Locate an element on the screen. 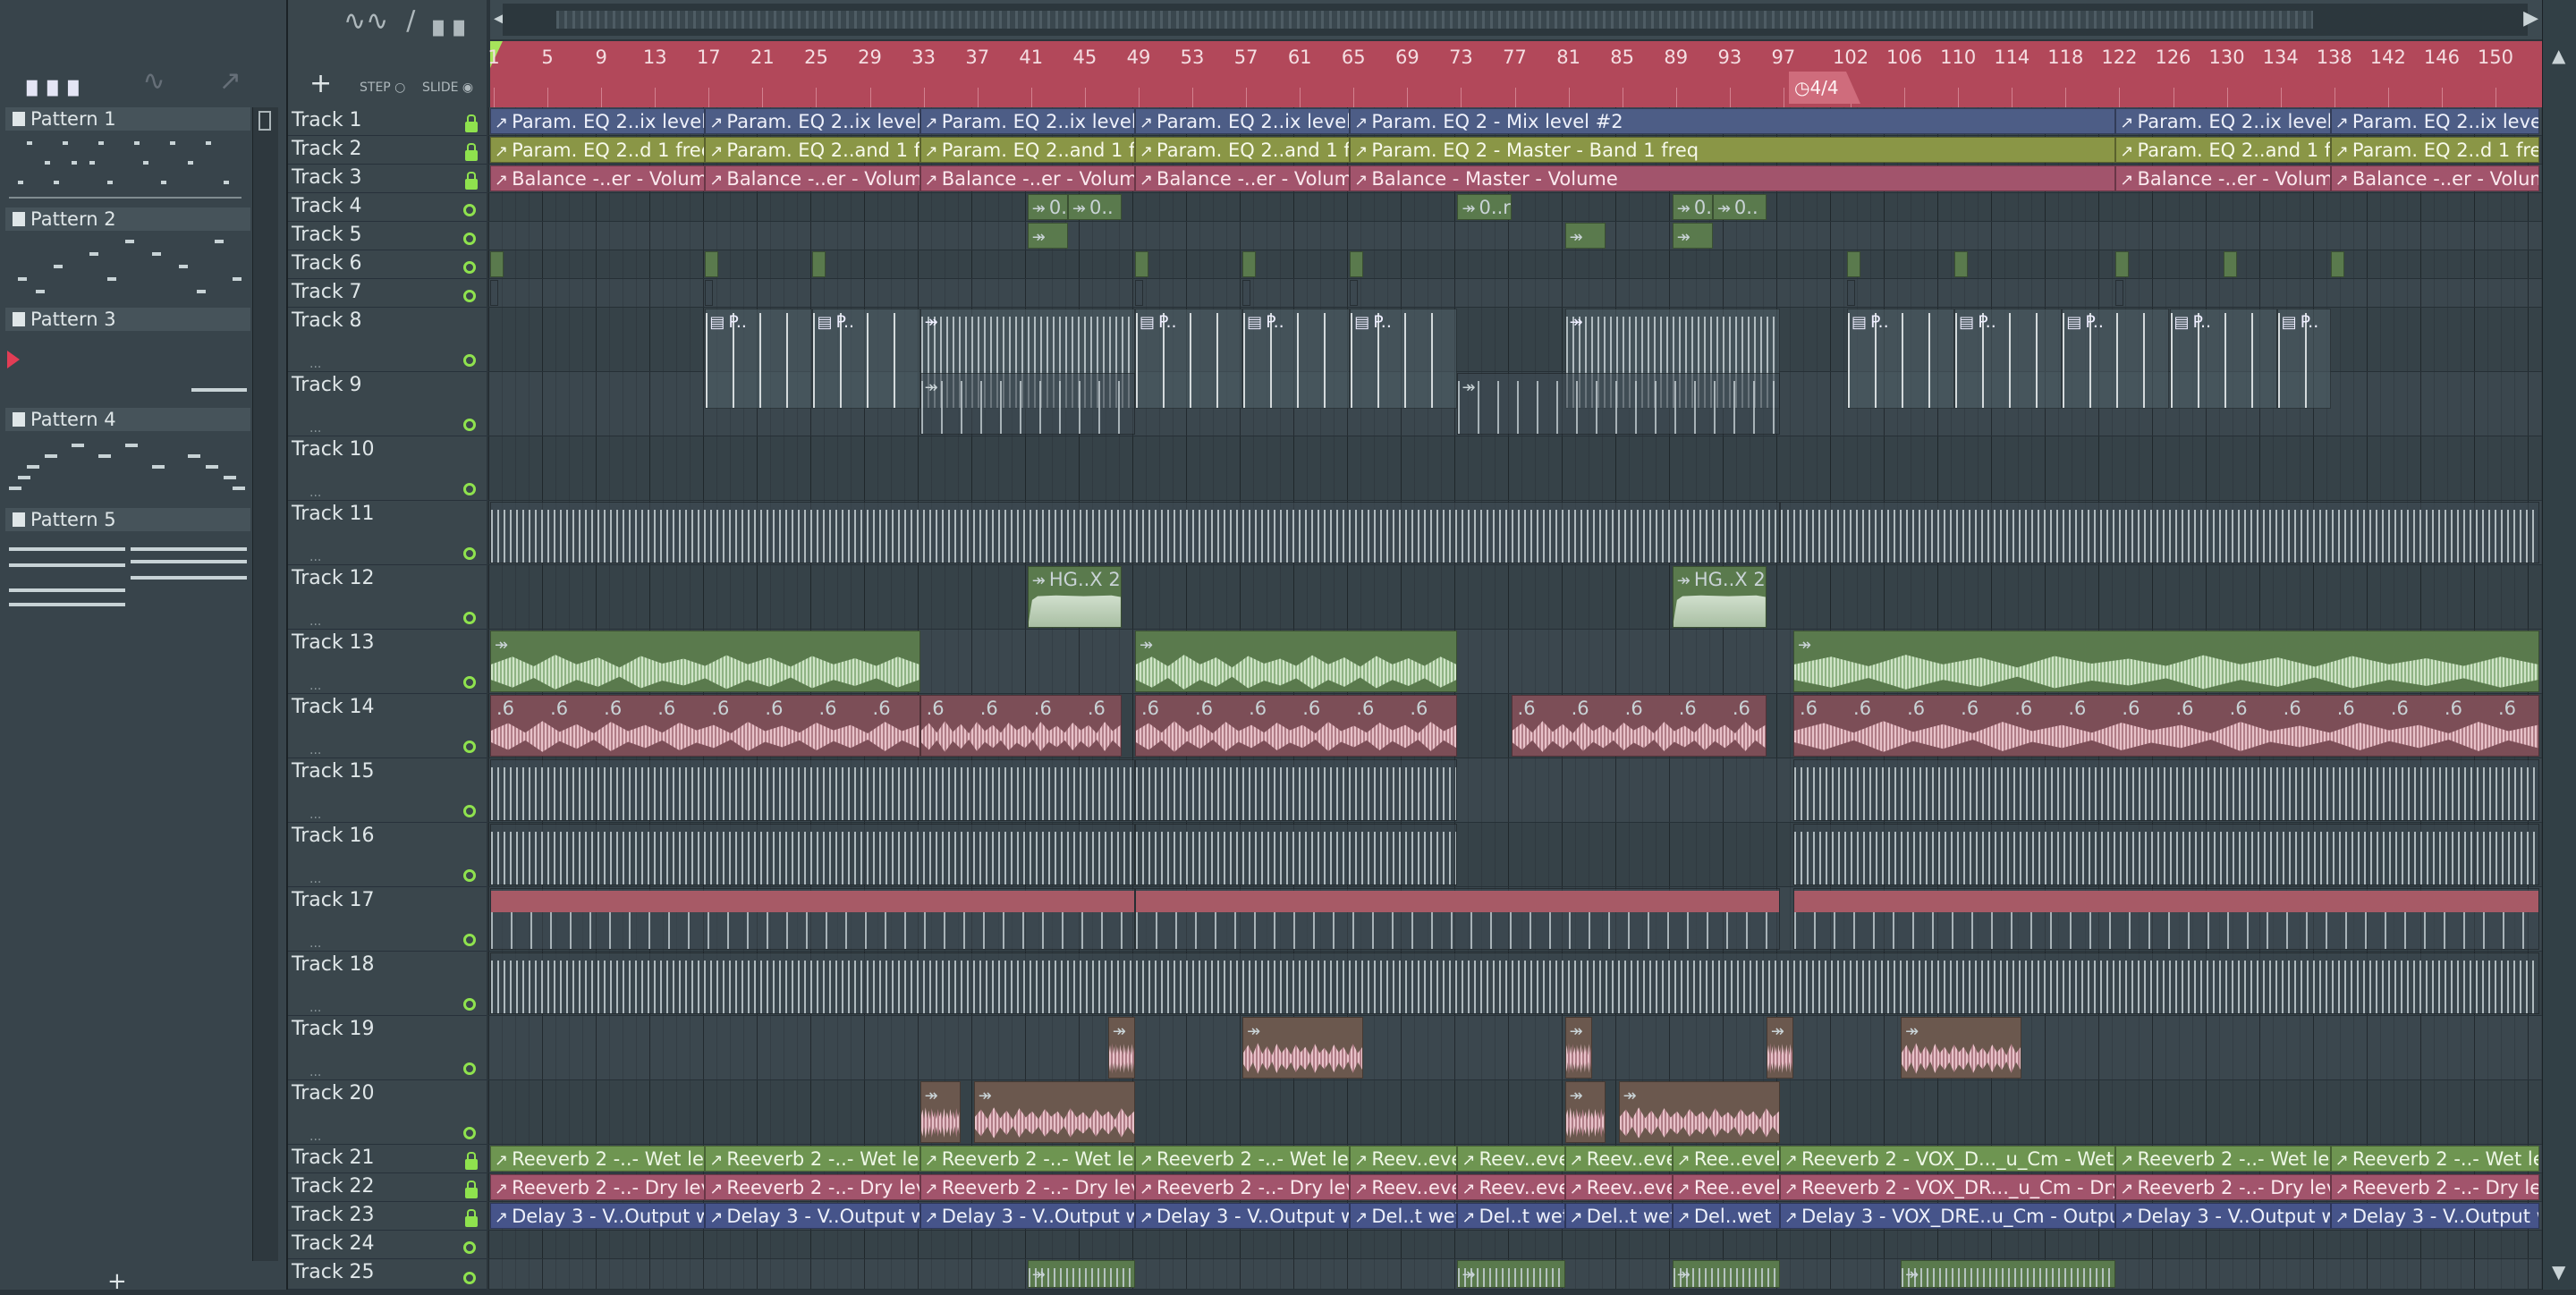  track-name: Track 4 is located at coordinates (327, 206).